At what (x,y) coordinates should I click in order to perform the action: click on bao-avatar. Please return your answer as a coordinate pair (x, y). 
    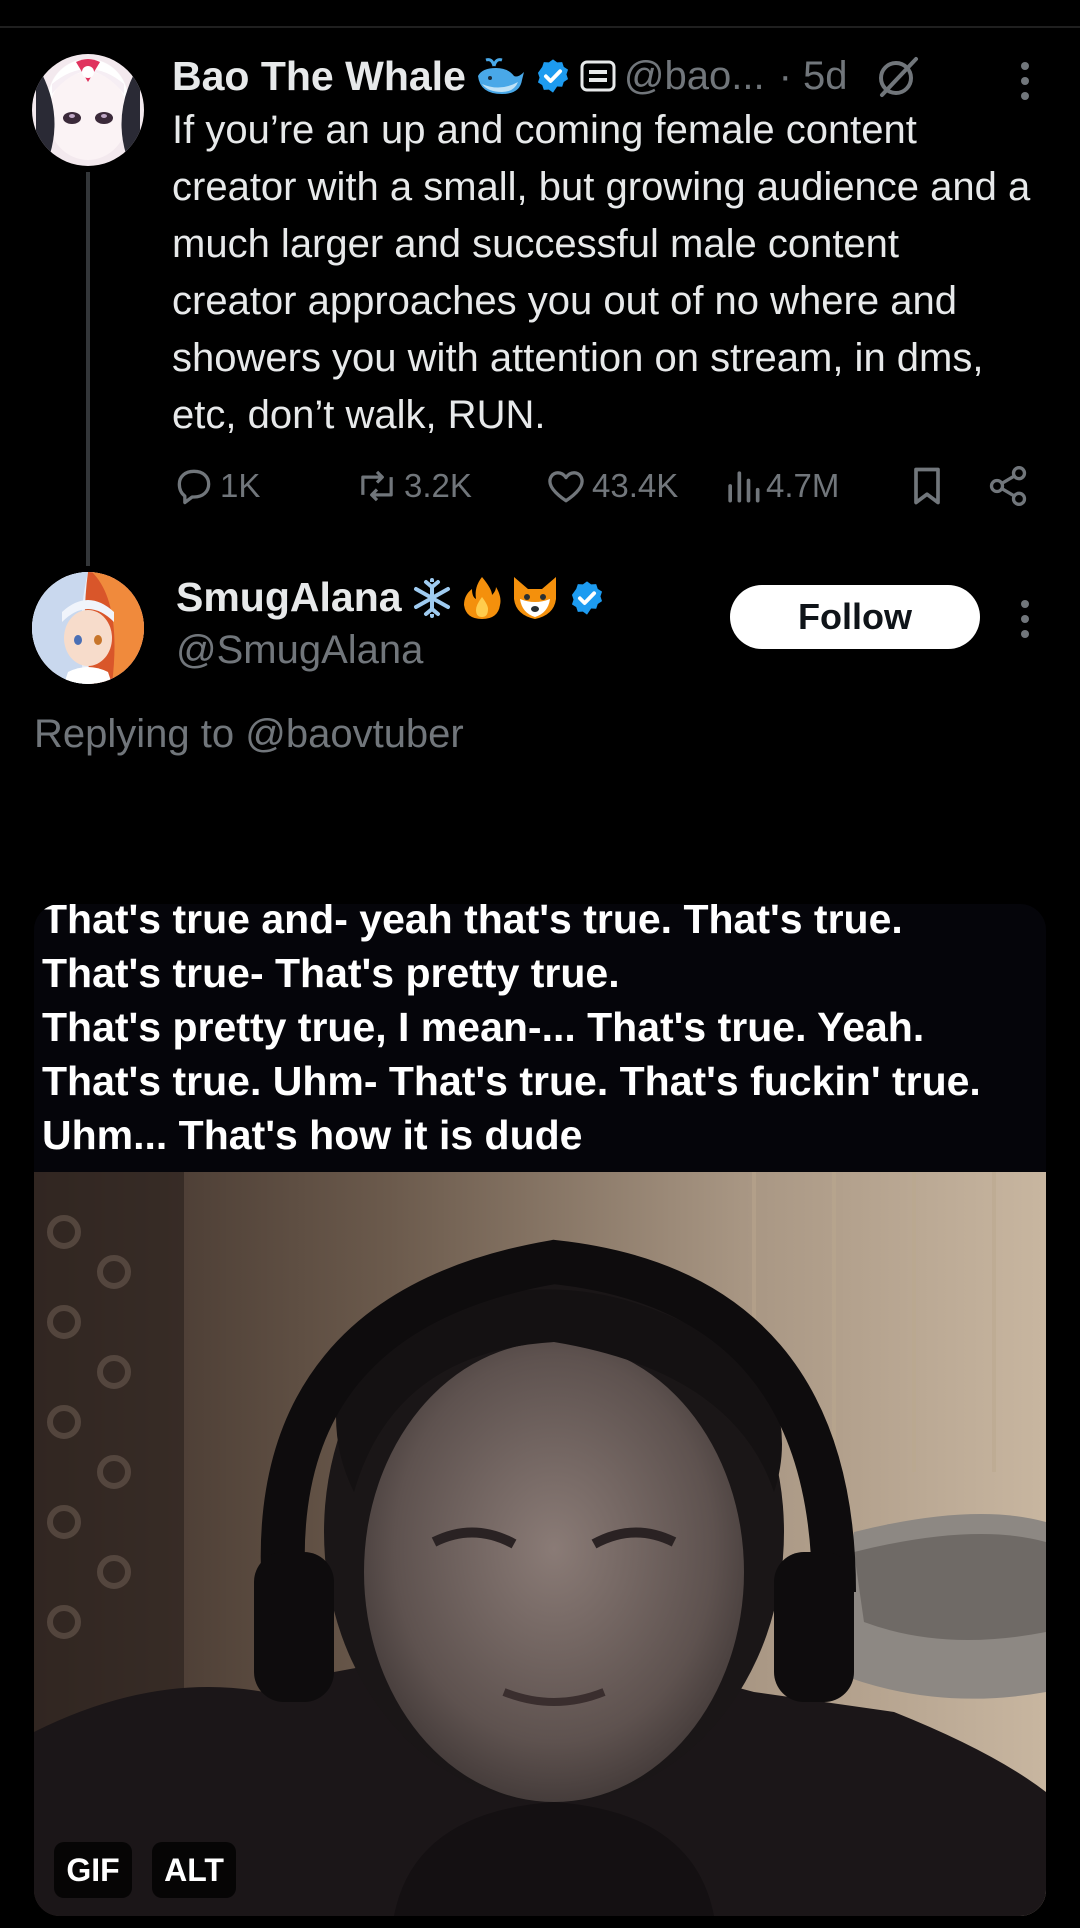
    Looking at the image, I should click on (88, 110).